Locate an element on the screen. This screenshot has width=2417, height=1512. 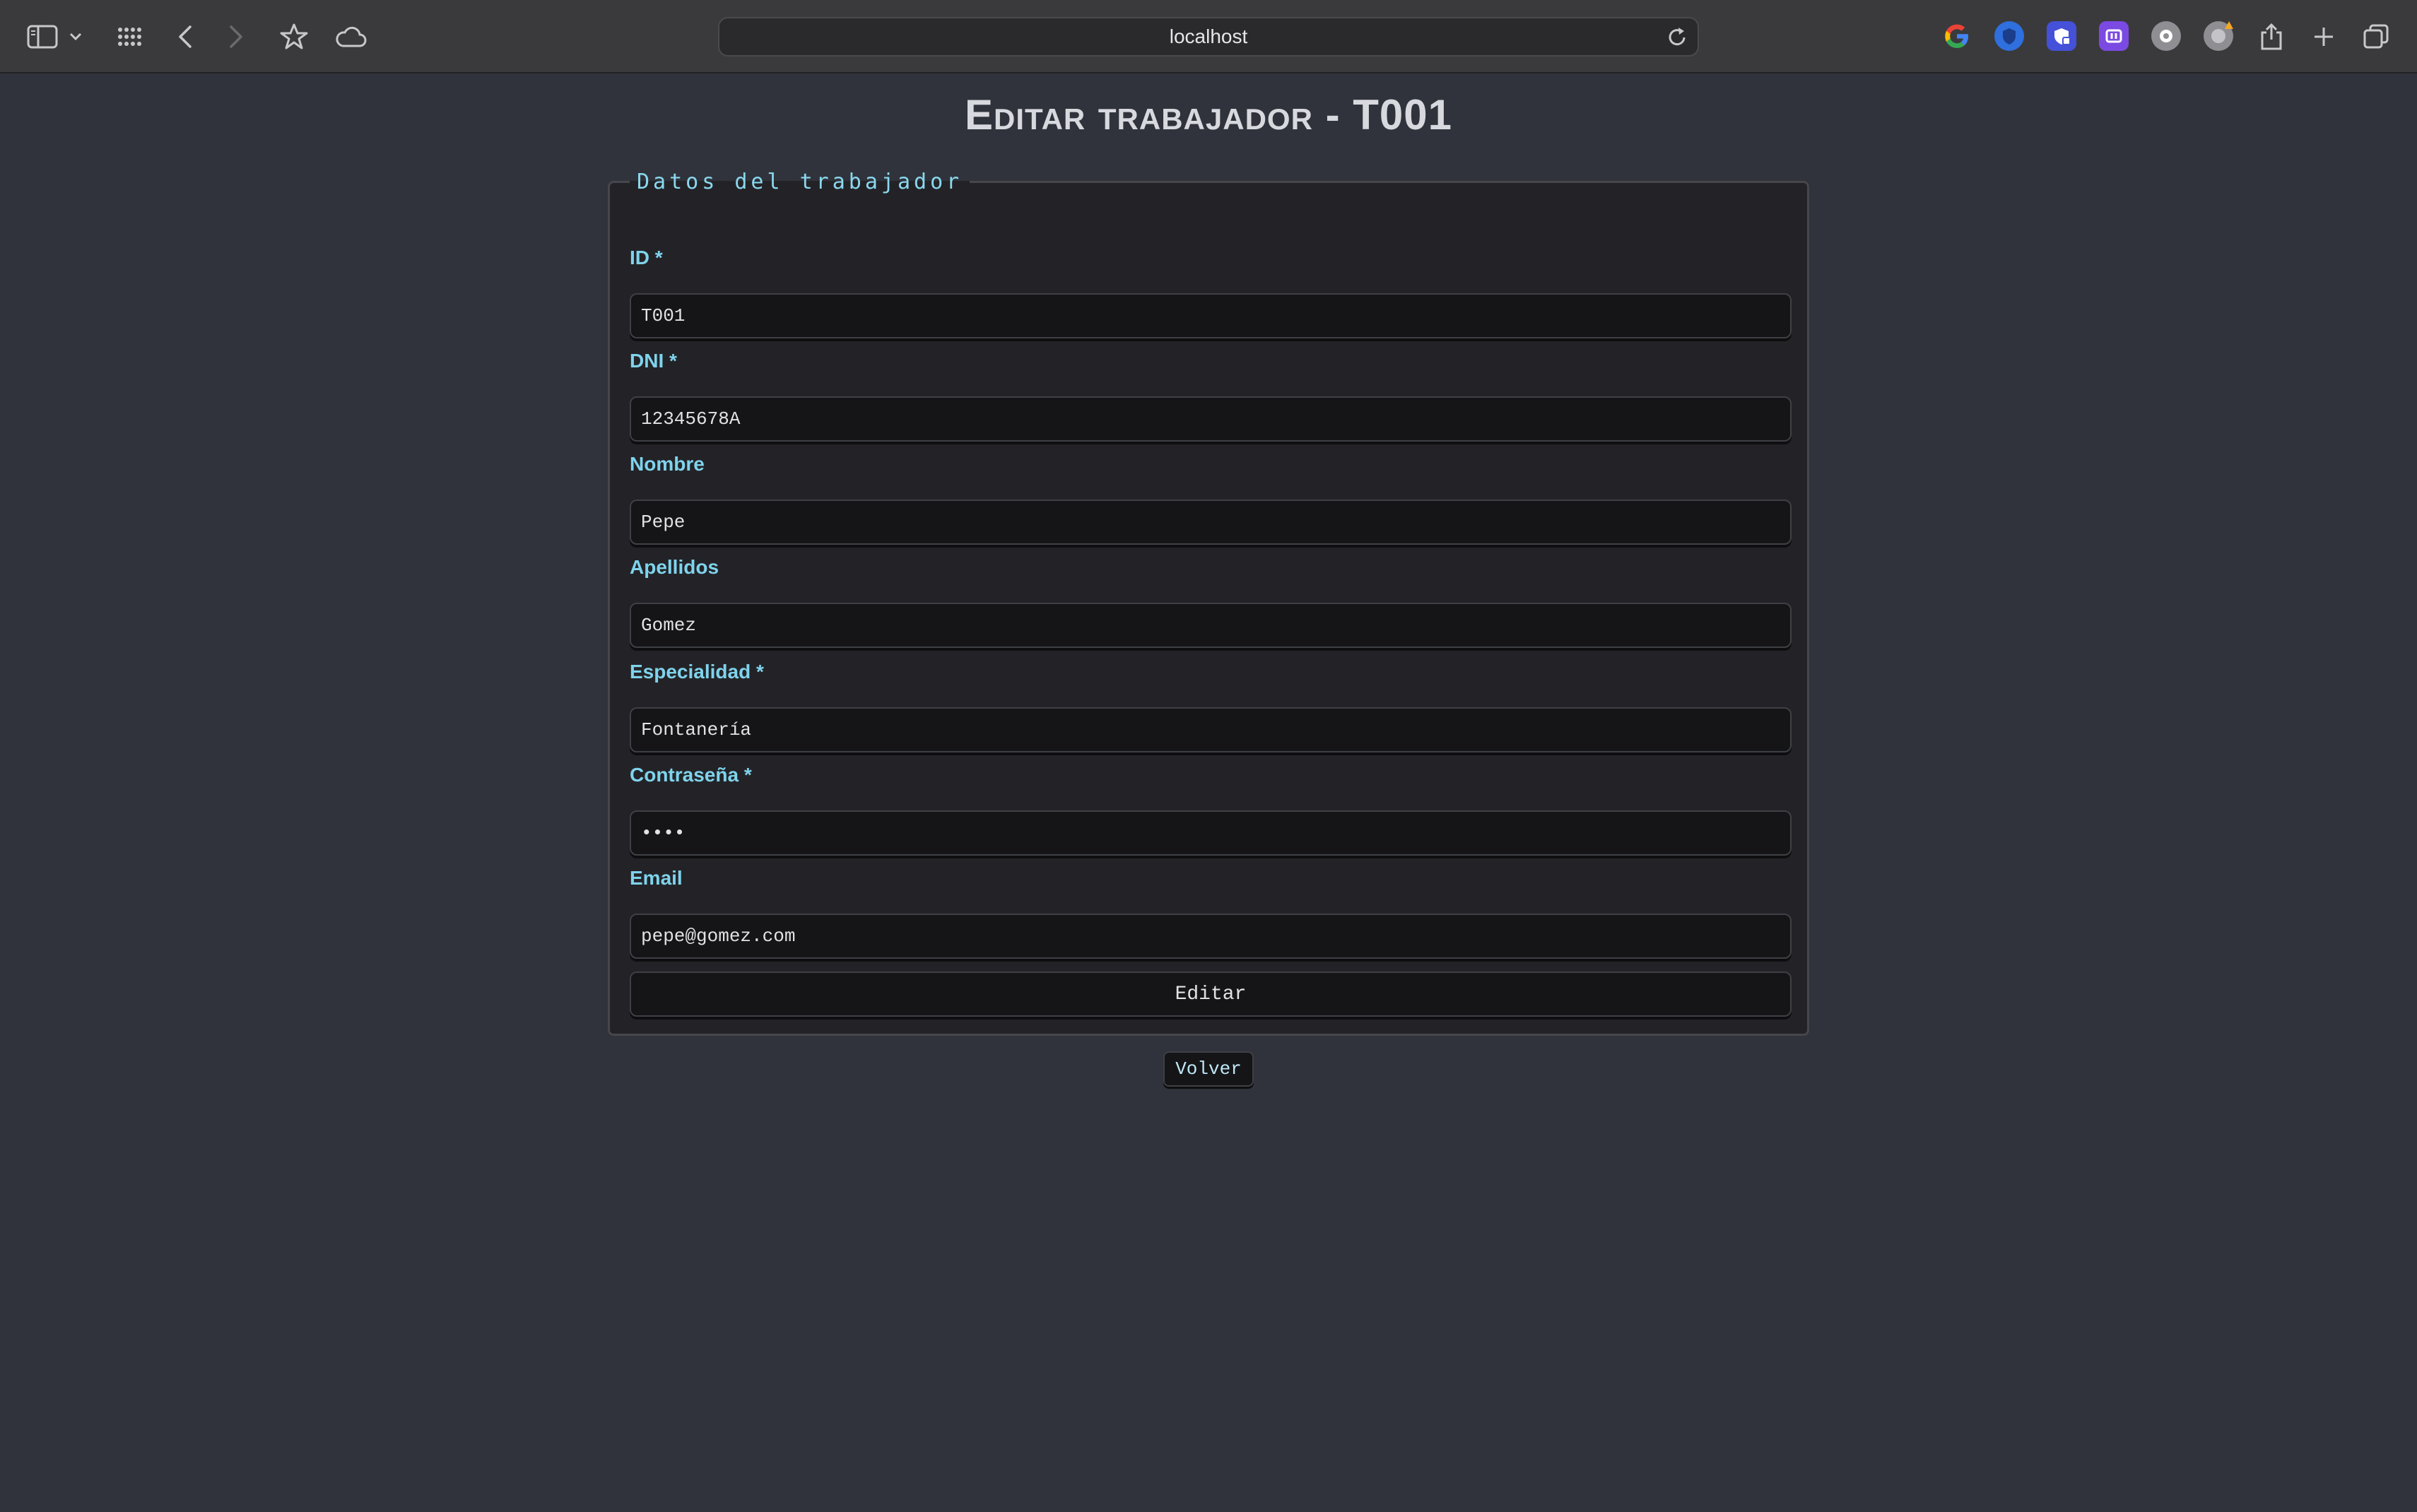
field-nombre: Nombre is located at coordinates (1211, 499).